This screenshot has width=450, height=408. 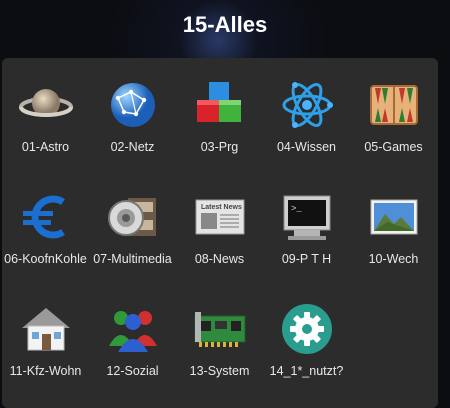 I want to click on speaker-film-icon, so click(x=133, y=217).